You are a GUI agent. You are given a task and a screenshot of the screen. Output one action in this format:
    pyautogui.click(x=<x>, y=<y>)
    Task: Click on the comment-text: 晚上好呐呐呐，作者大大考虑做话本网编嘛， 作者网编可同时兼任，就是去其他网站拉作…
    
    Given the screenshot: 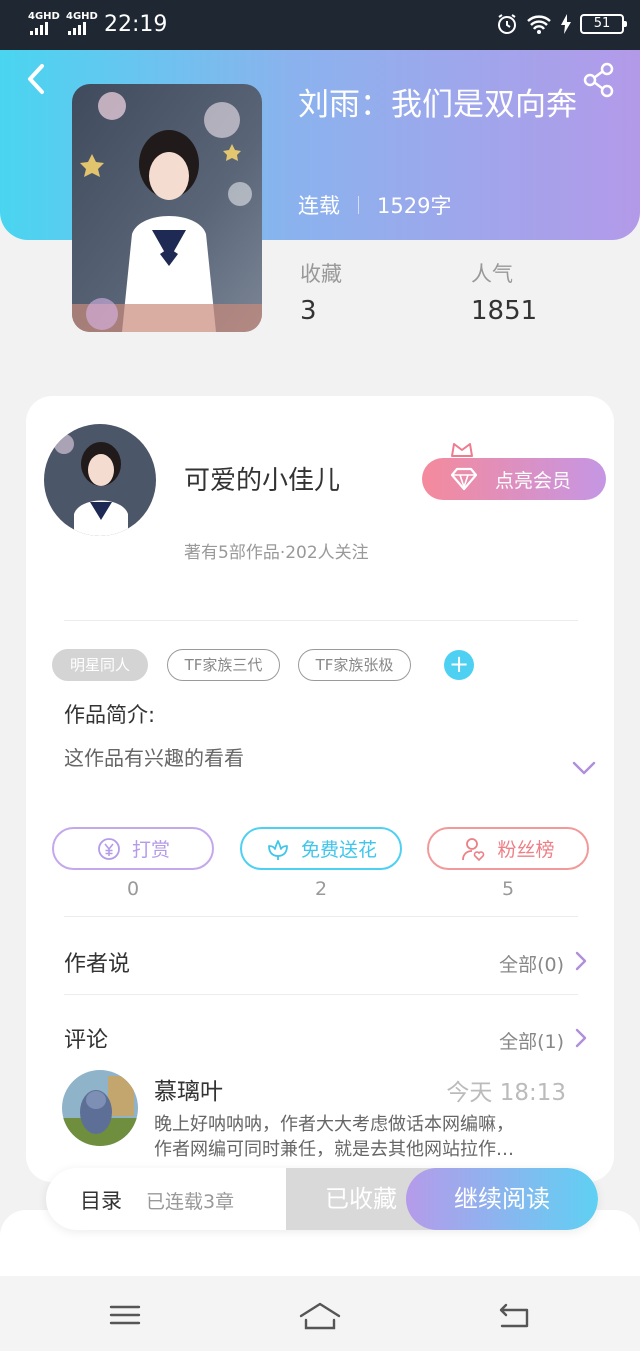 What is the action you would take?
    pyautogui.click(x=364, y=1137)
    